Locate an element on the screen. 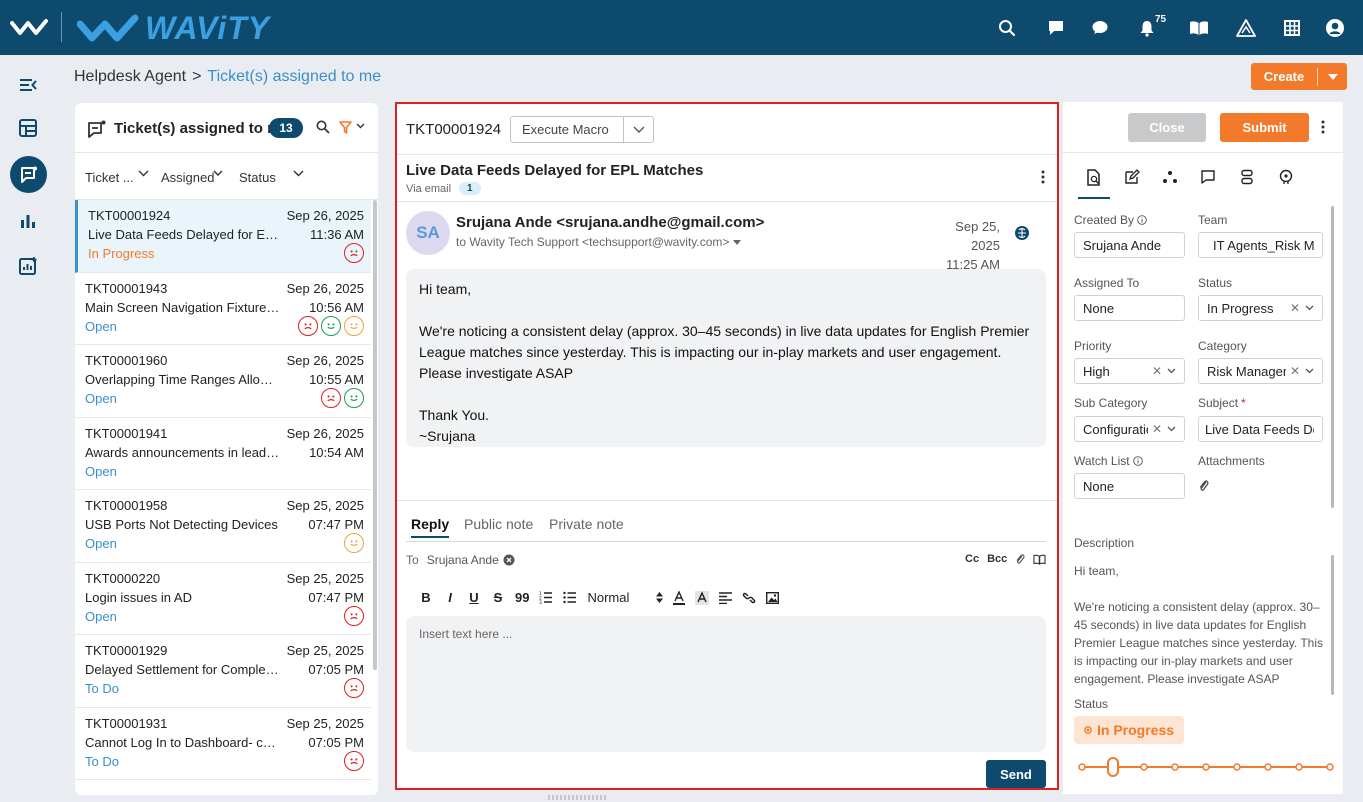 This screenshot has height=802, width=1363. text-style-select: Normal is located at coordinates (625, 597).